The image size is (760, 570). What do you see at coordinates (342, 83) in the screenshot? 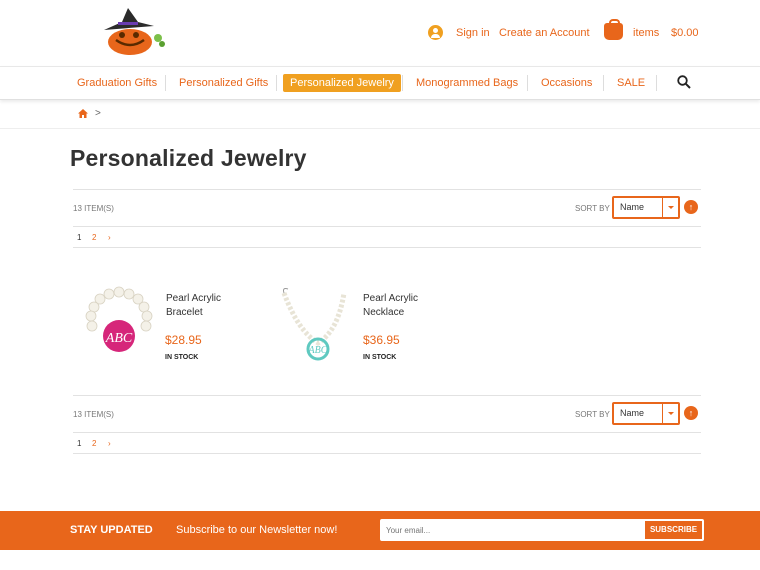
I see `nav-item-personalized-jewelry: Personalized Jewelry` at bounding box center [342, 83].